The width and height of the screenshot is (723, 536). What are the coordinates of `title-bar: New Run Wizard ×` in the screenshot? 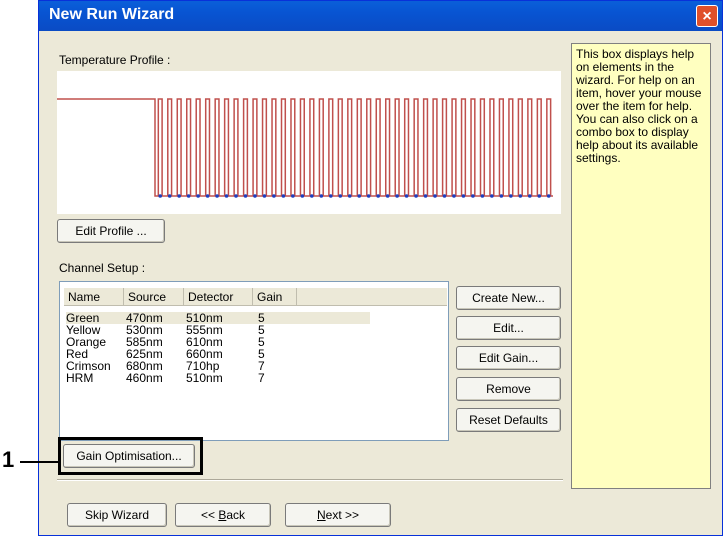 It's located at (380, 16).